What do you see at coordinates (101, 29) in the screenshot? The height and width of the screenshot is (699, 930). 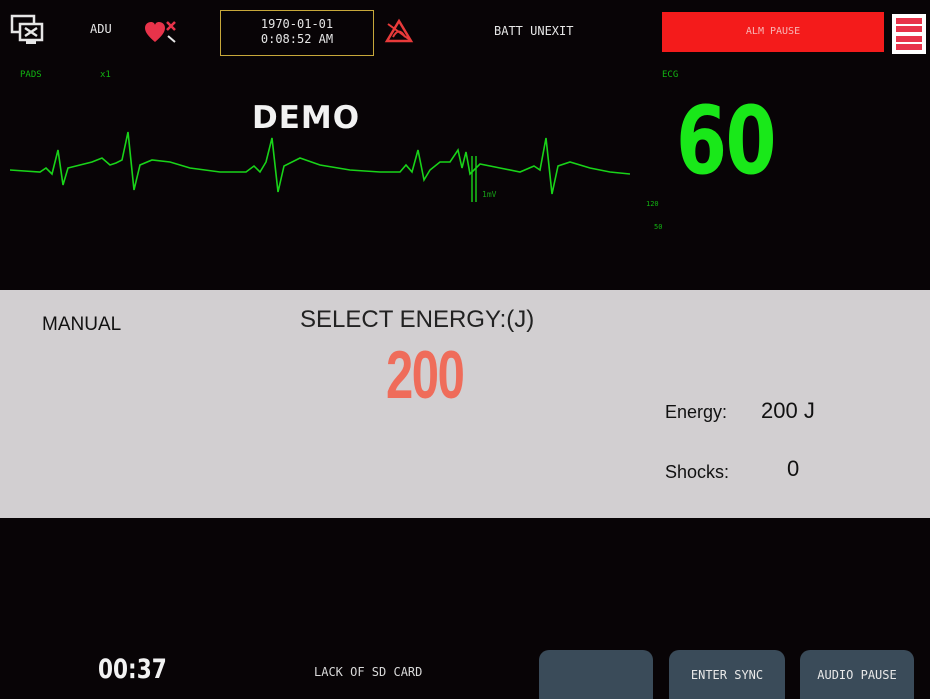 I see `patient-type: ADU` at bounding box center [101, 29].